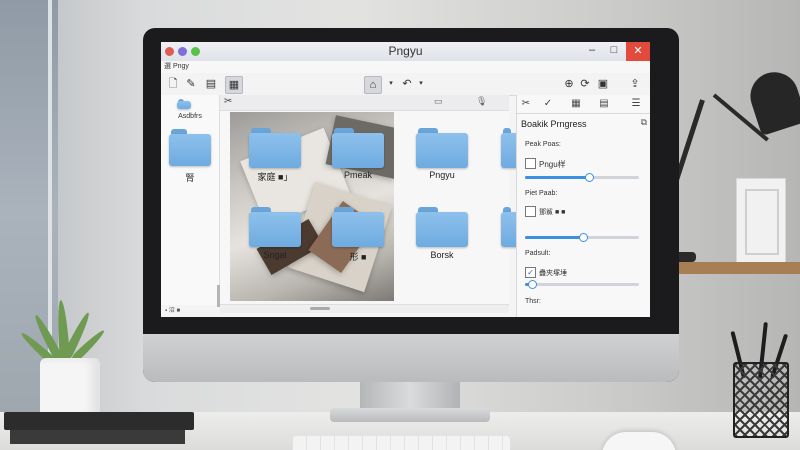 The width and height of the screenshot is (800, 450). What do you see at coordinates (552, 212) in the screenshot?
I see `option-label: 鄧鯊 ■ ■` at bounding box center [552, 212].